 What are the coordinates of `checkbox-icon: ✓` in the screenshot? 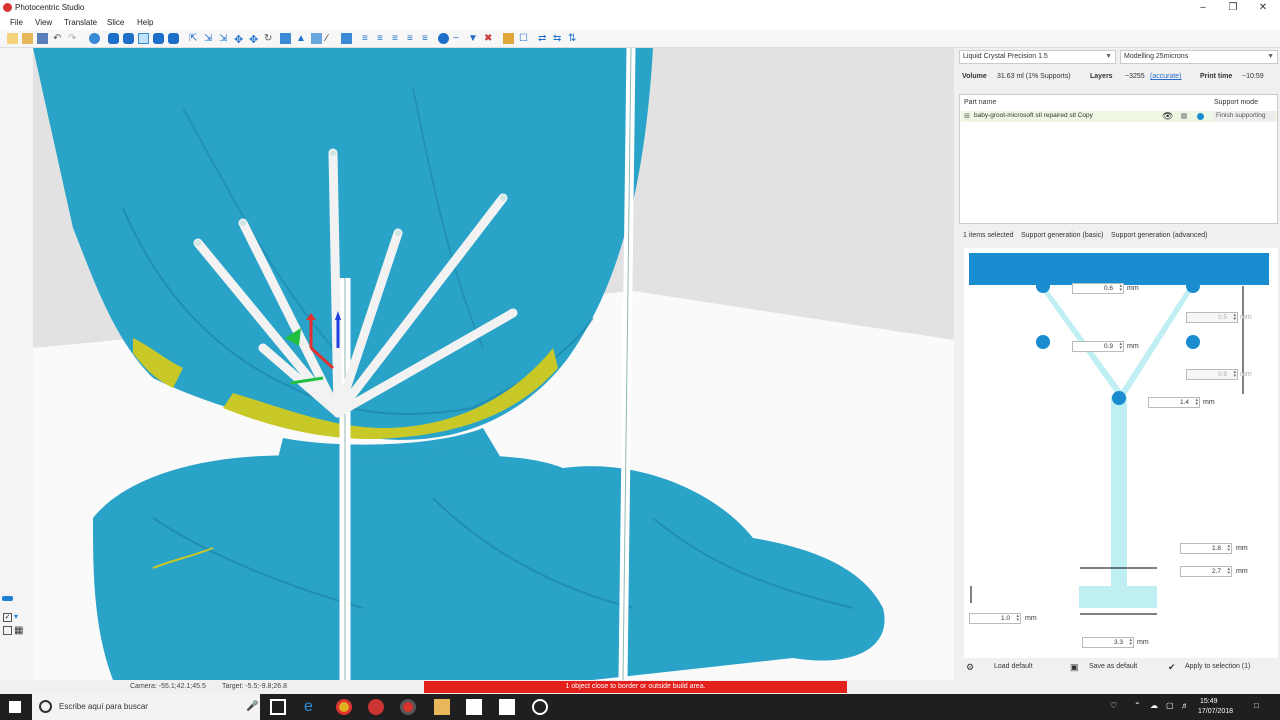 It's located at (7, 617).